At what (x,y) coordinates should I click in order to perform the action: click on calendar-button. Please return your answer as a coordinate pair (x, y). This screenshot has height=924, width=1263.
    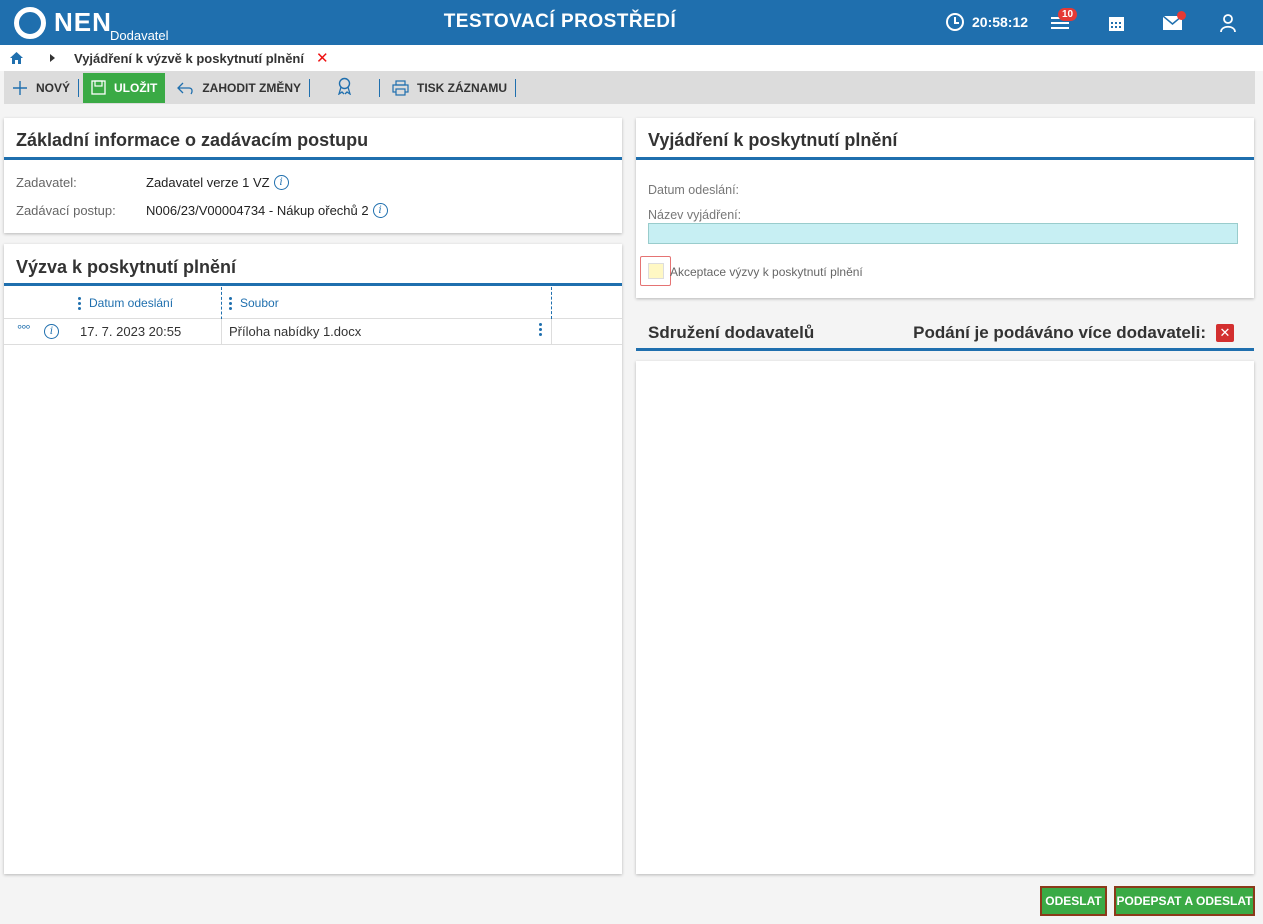
    Looking at the image, I should click on (1116, 23).